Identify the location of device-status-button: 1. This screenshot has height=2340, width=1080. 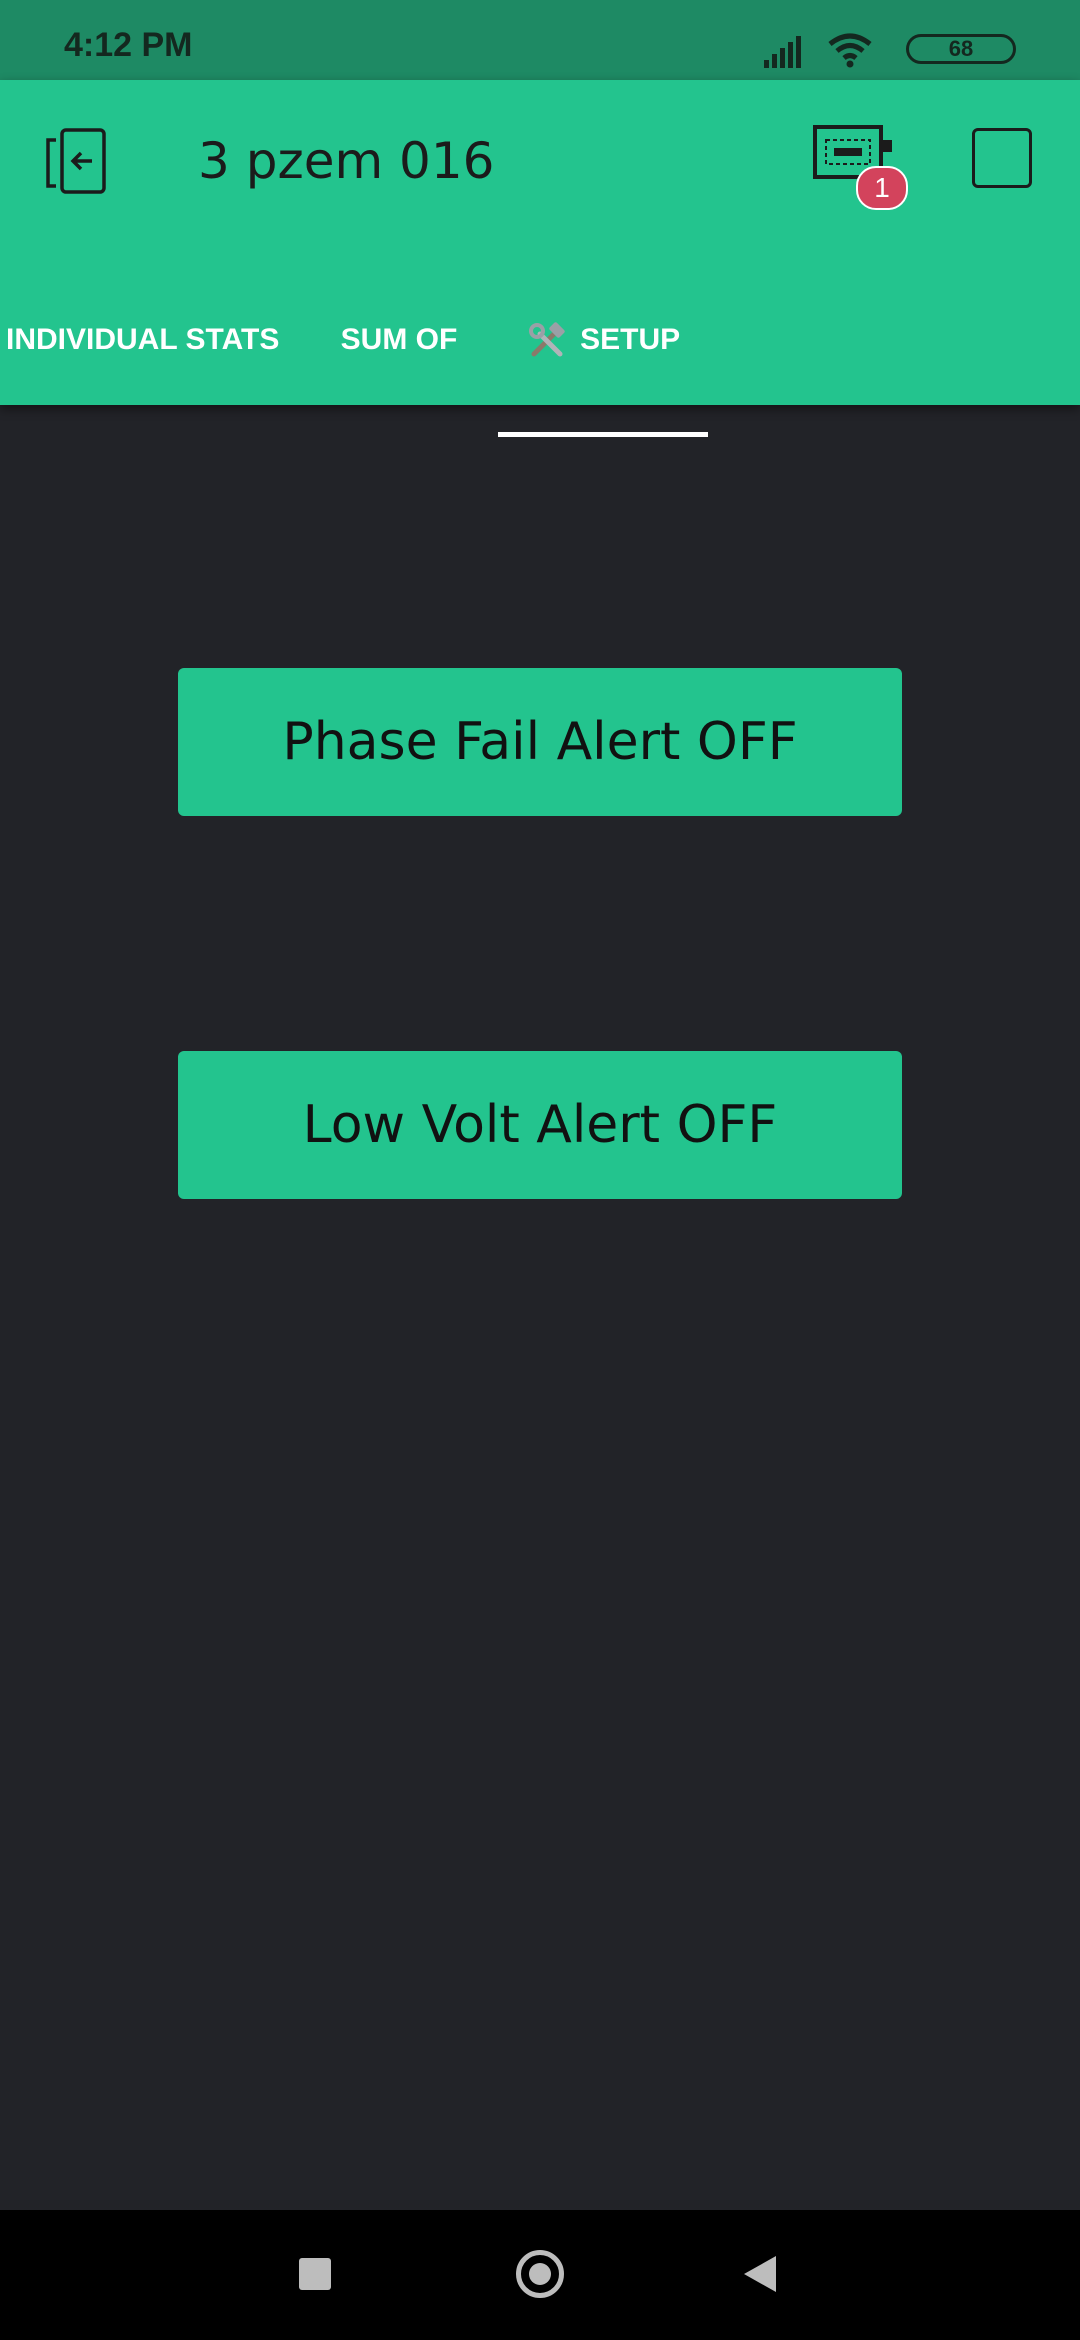
(860, 170).